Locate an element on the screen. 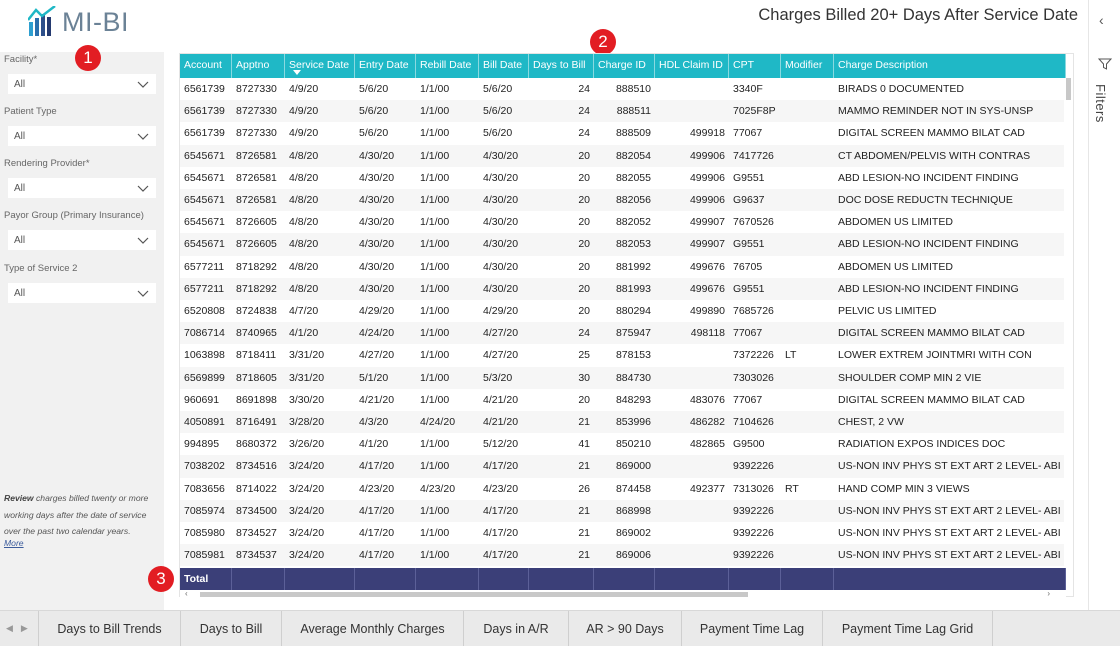 The height and width of the screenshot is (646, 1120). page-tab: Payment Time Lag is located at coordinates (751, 628).